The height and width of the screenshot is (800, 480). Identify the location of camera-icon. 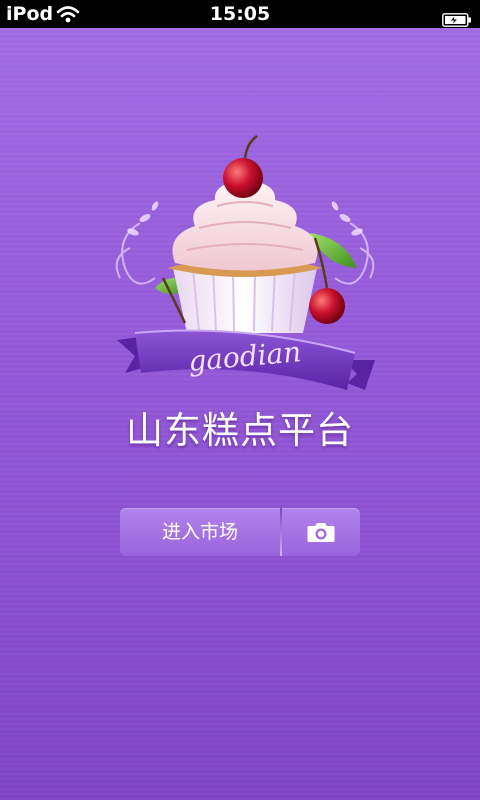
(321, 532).